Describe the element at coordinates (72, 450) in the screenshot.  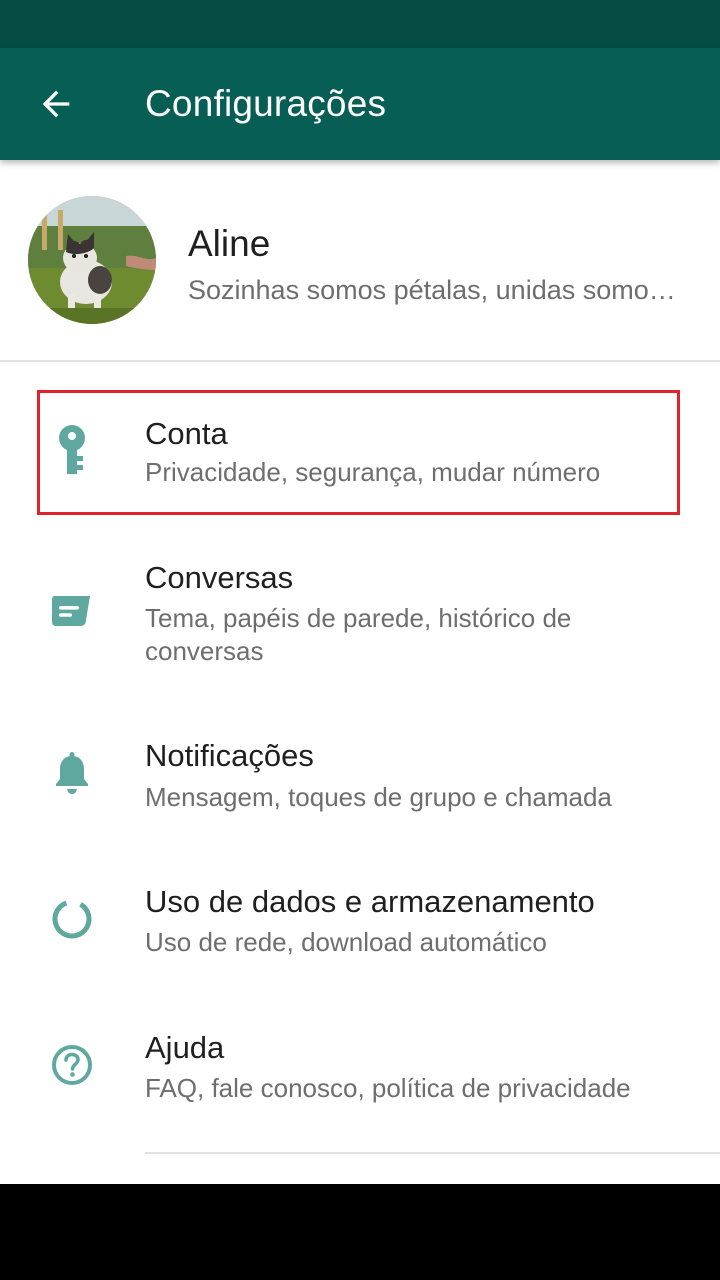
I see `key-icon` at that location.